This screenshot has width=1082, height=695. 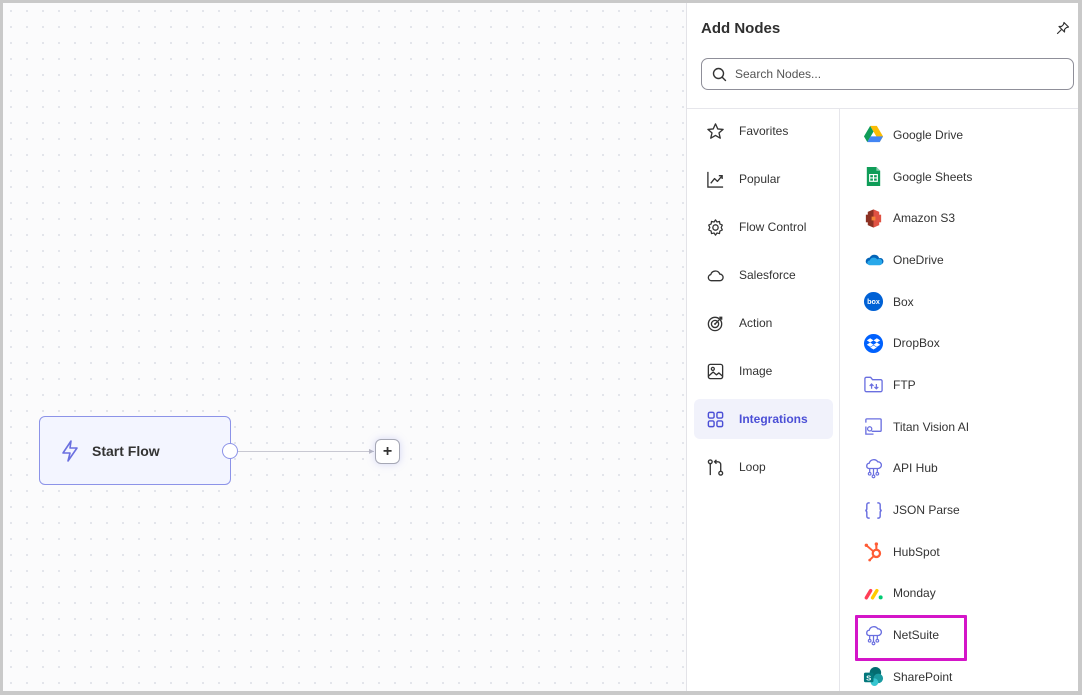 I want to click on lightning-icon, so click(x=70, y=450).